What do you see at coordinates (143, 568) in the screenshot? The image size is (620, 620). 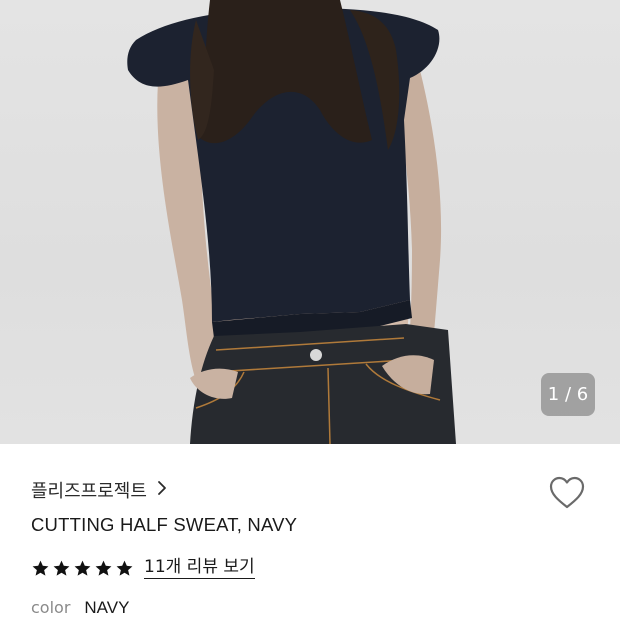 I see `rating-row: 11개 리뷰 보기` at bounding box center [143, 568].